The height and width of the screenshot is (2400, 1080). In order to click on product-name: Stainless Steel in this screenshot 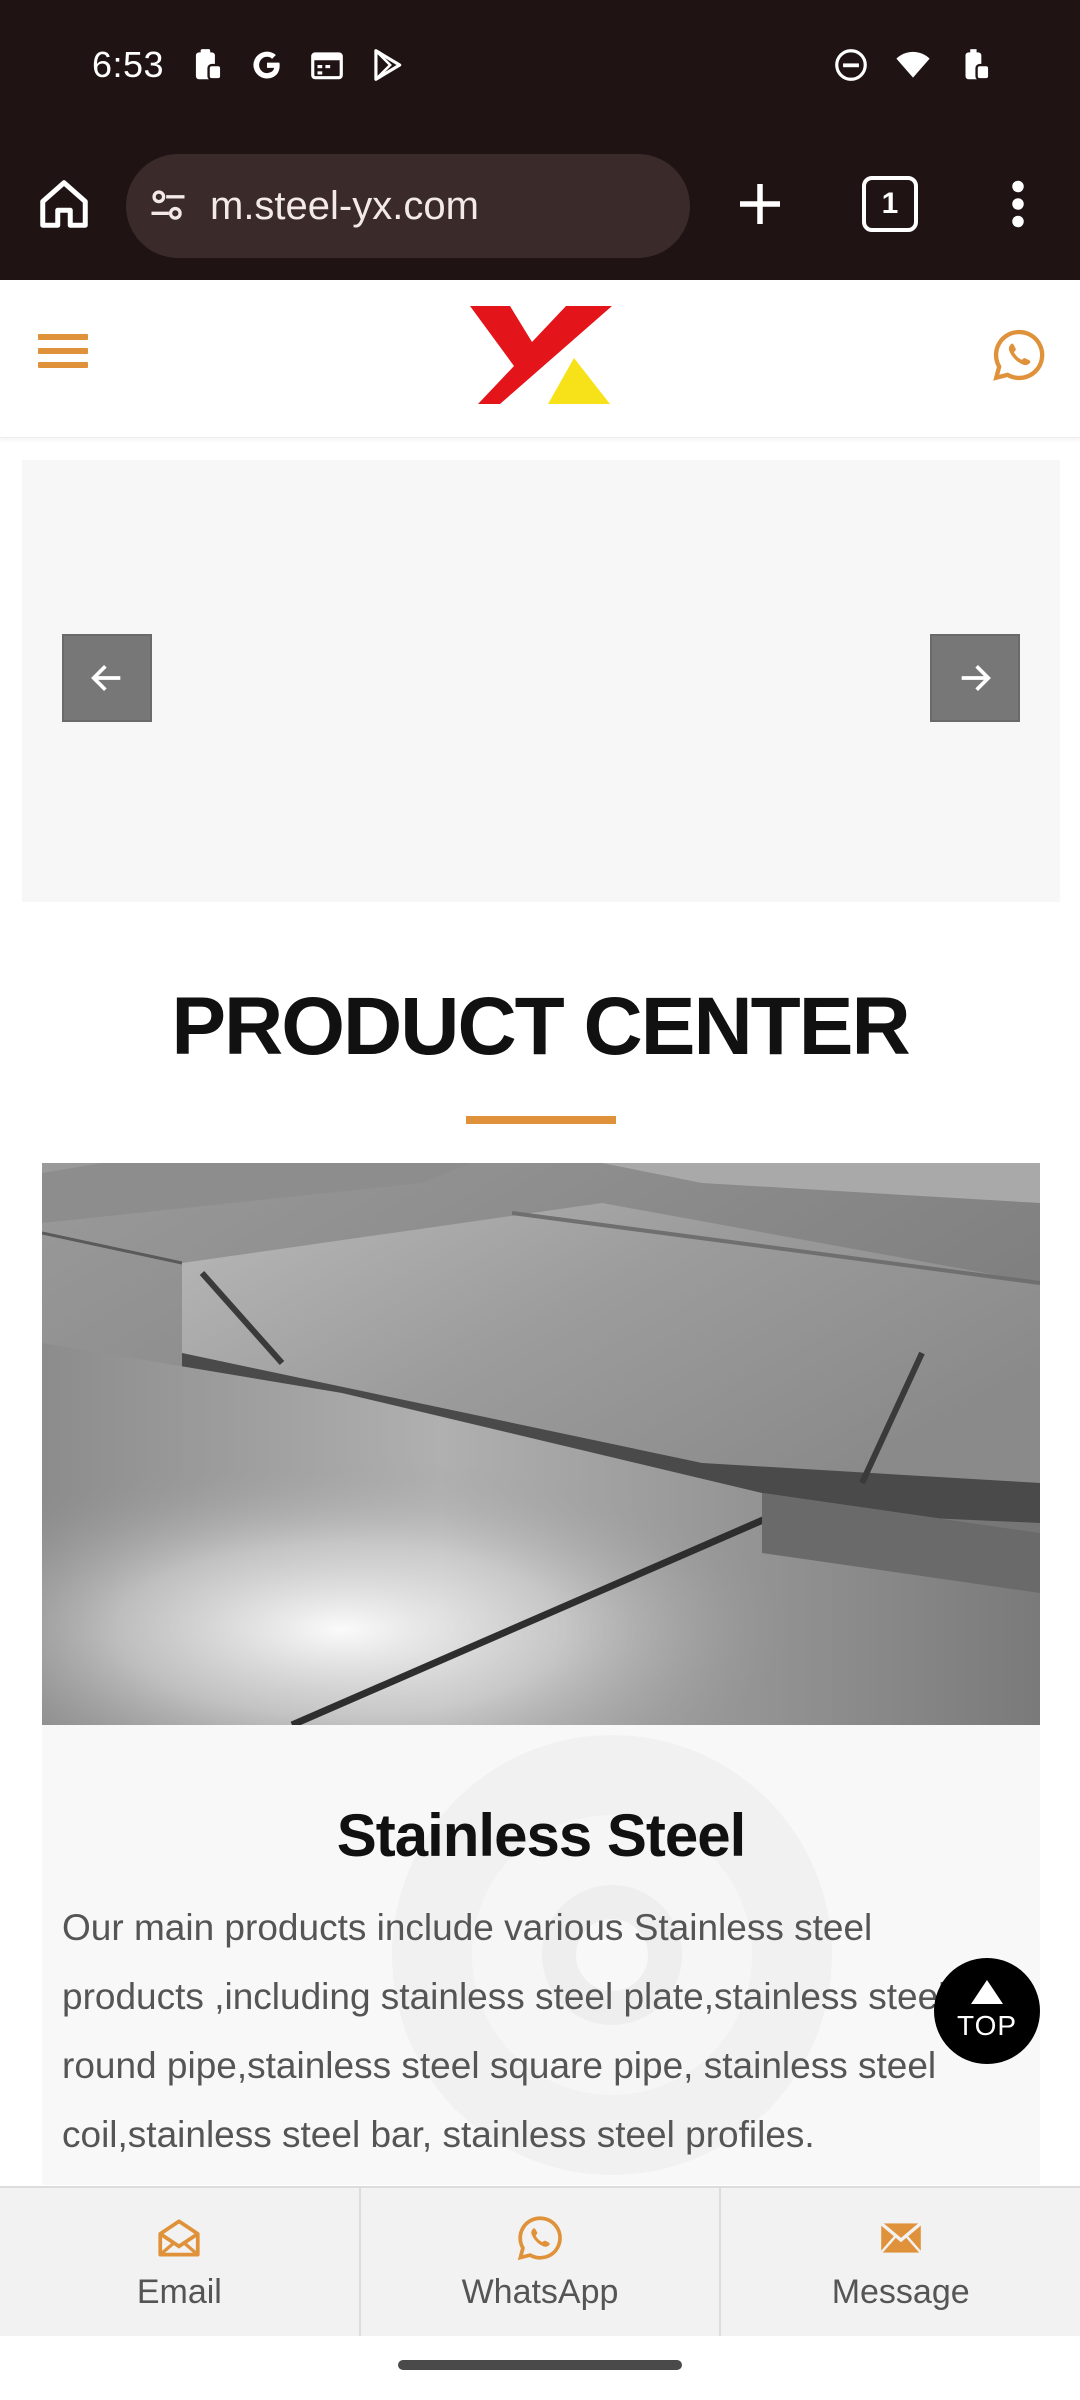, I will do `click(541, 1835)`.